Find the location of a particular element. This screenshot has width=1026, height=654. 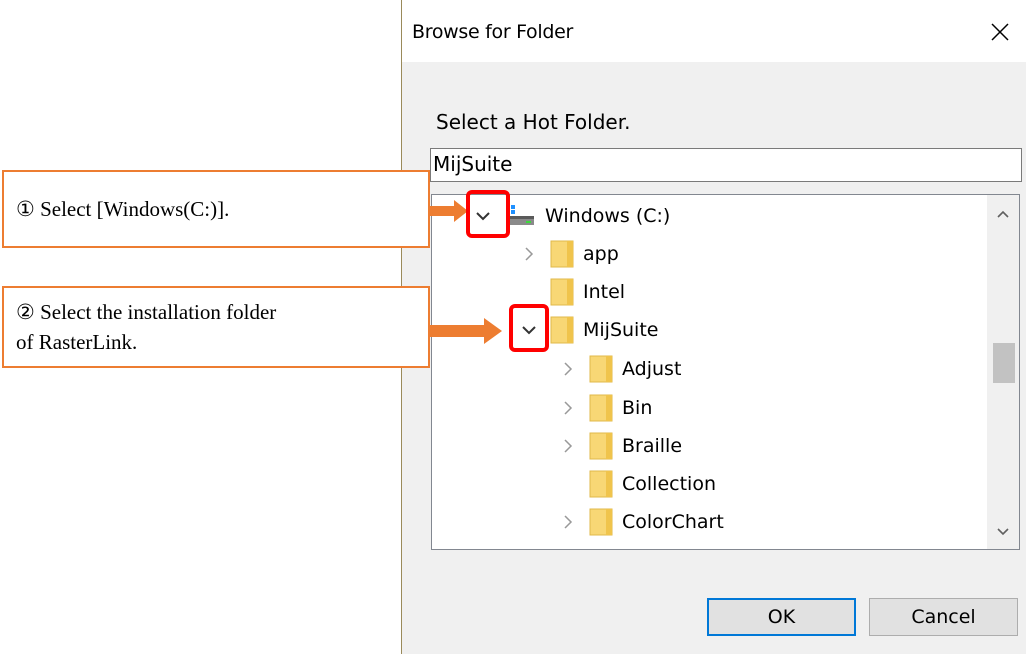

tree-scrollbar is located at coordinates (1003, 372).